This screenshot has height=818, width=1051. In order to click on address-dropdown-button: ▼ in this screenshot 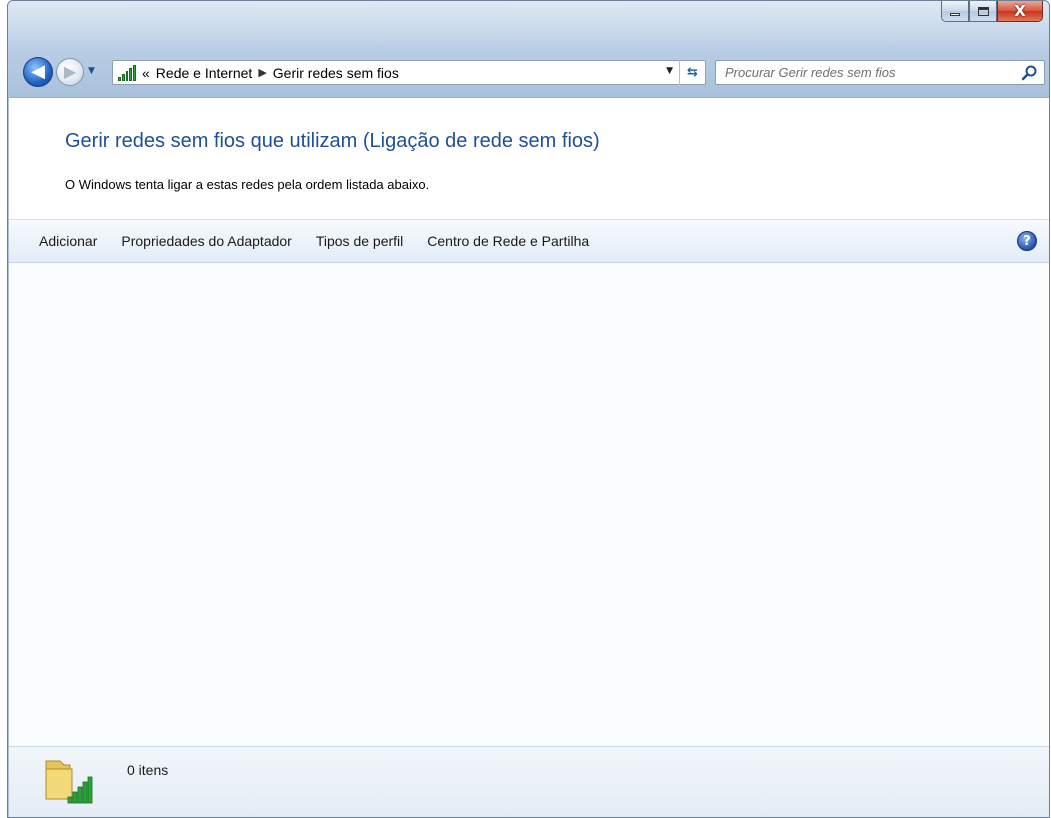, I will do `click(669, 71)`.